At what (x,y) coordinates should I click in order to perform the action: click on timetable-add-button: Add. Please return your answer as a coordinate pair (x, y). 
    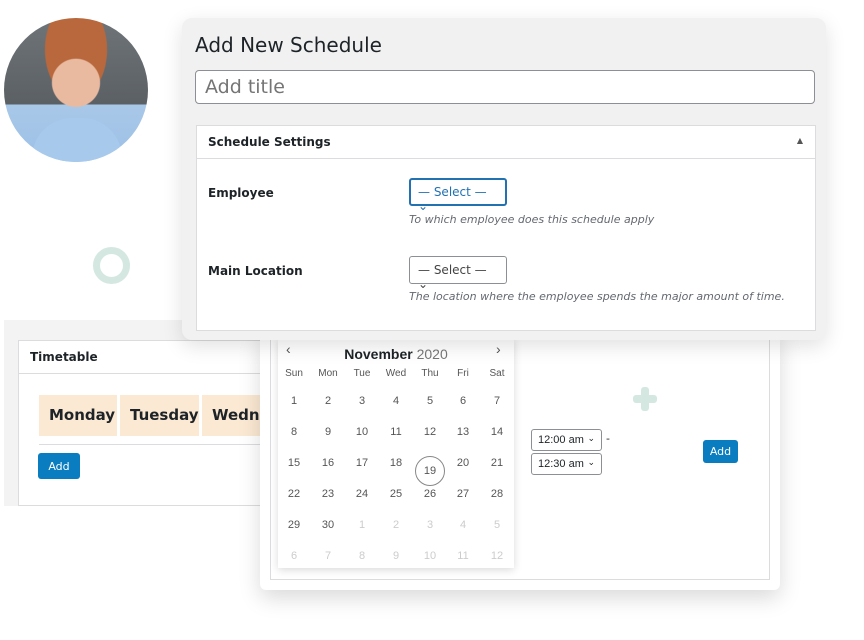
    Looking at the image, I should click on (59, 466).